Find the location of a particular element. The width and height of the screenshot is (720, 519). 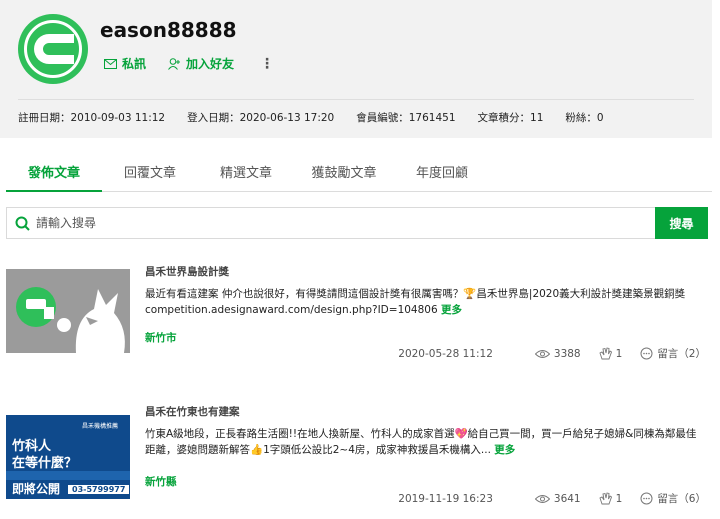

avatar-letter-c is located at coordinates (54, 49).